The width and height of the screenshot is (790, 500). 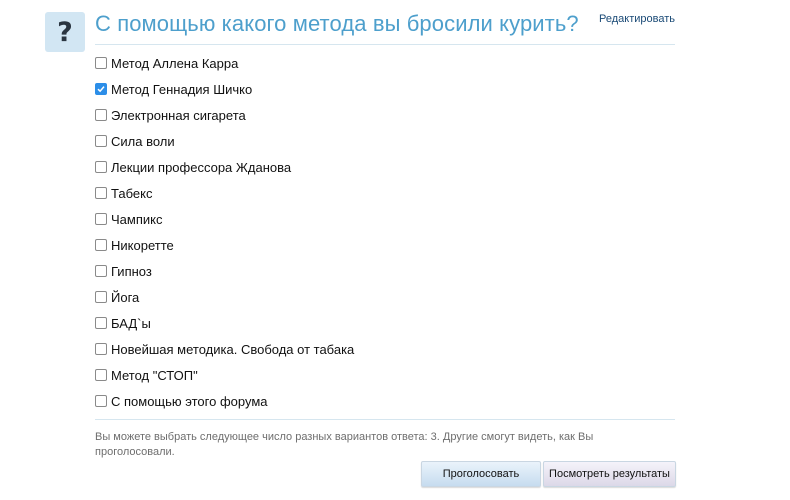 What do you see at coordinates (178, 115) in the screenshot?
I see `option-label: Электронная сигарета` at bounding box center [178, 115].